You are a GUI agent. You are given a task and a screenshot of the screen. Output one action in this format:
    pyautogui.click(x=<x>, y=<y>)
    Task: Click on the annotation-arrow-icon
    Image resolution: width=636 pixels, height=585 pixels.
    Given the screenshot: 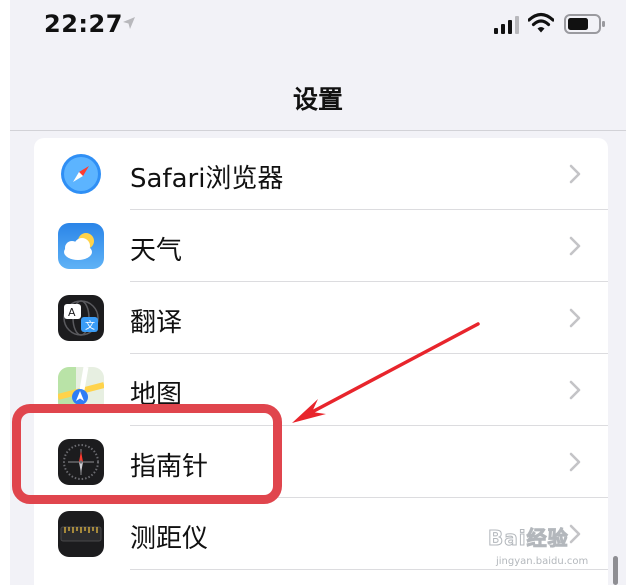 What is the action you would take?
    pyautogui.click(x=386, y=372)
    